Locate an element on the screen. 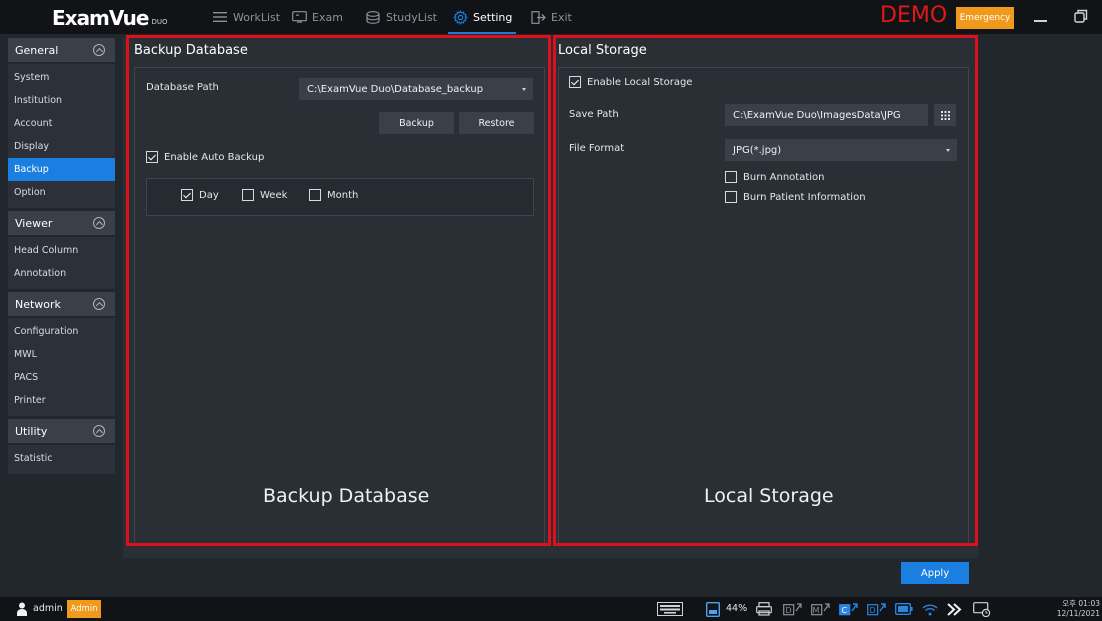  nav-exit-label: Exit is located at coordinates (561, 17).